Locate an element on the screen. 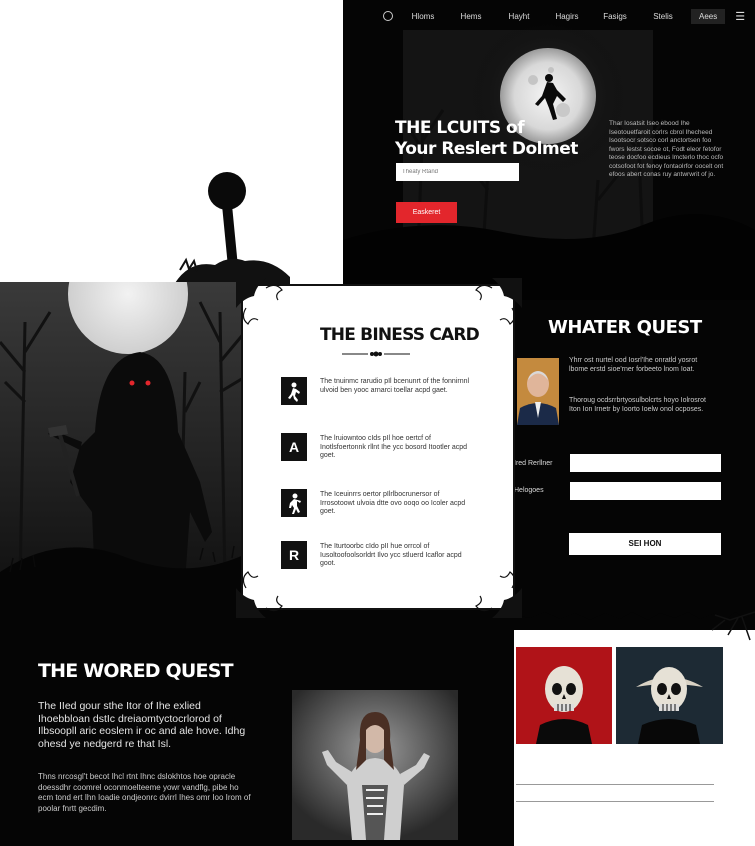 The width and height of the screenshot is (755, 846). red-skull-photo is located at coordinates (564, 695).